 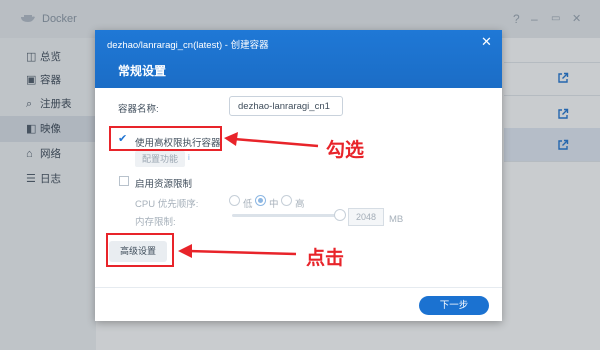 What do you see at coordinates (237, 251) in the screenshot?
I see `arrow-to-advanced` at bounding box center [237, 251].